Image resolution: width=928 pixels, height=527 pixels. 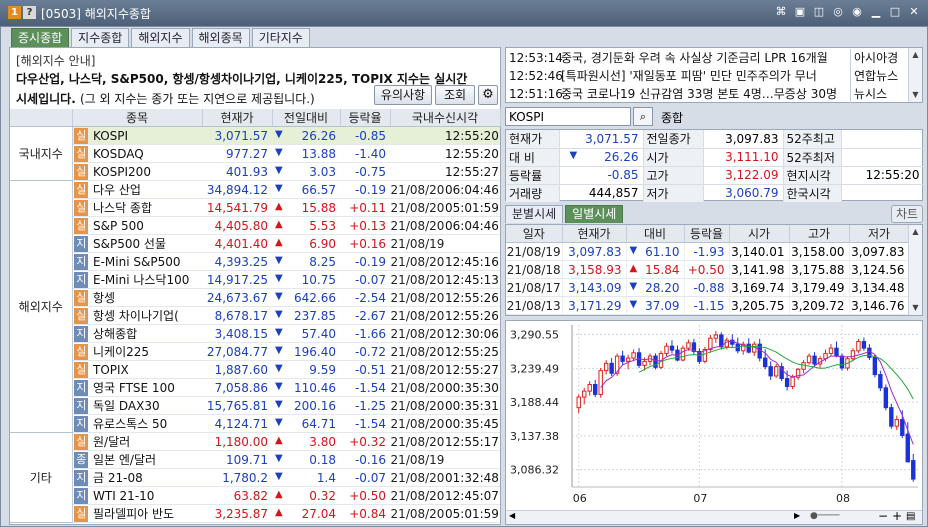 What do you see at coordinates (146, 423) in the screenshot?
I see `row-name: 유로스톡스 50` at bounding box center [146, 423].